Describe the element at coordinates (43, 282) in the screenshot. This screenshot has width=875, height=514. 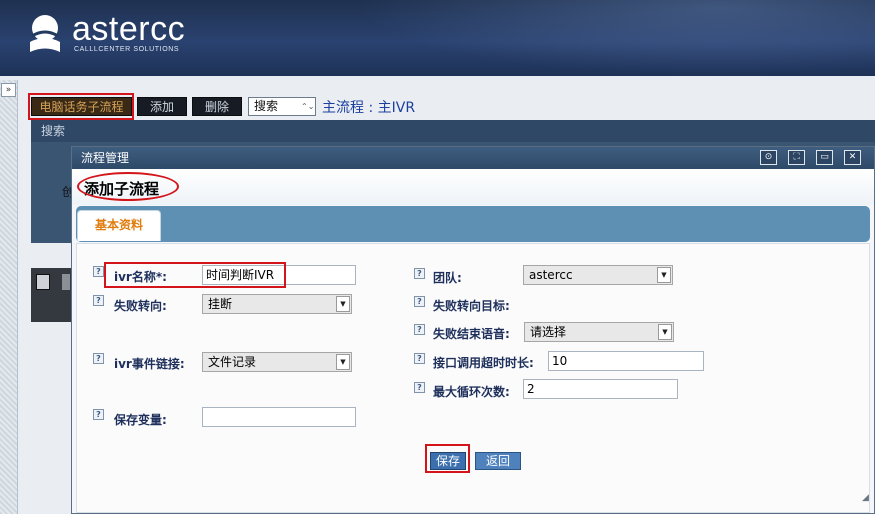
I see `grid-checkbox` at that location.